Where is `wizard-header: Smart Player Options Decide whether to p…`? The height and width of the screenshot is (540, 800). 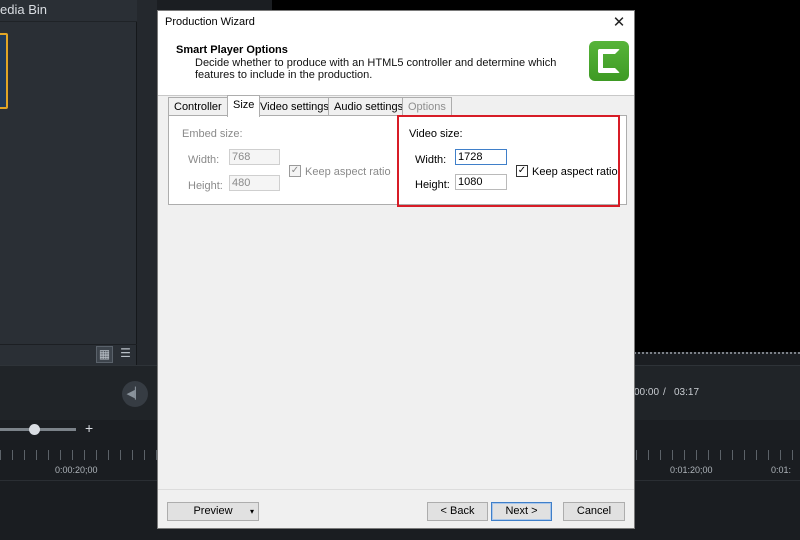 wizard-header: Smart Player Options Decide whether to p… is located at coordinates (396, 65).